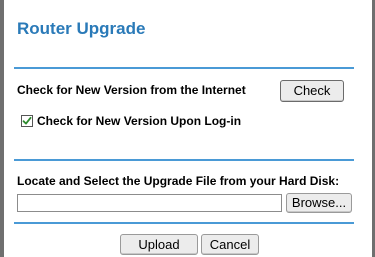  Describe the element at coordinates (184, 223) in the screenshot. I see `section-divider-bottom` at that location.